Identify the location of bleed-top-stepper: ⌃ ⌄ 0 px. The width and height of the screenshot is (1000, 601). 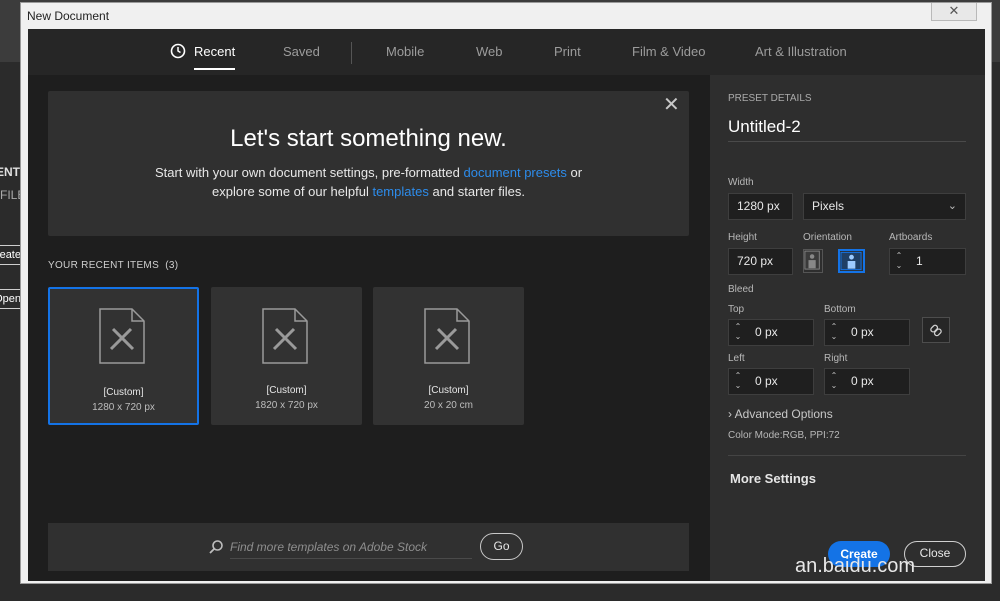
(771, 332).